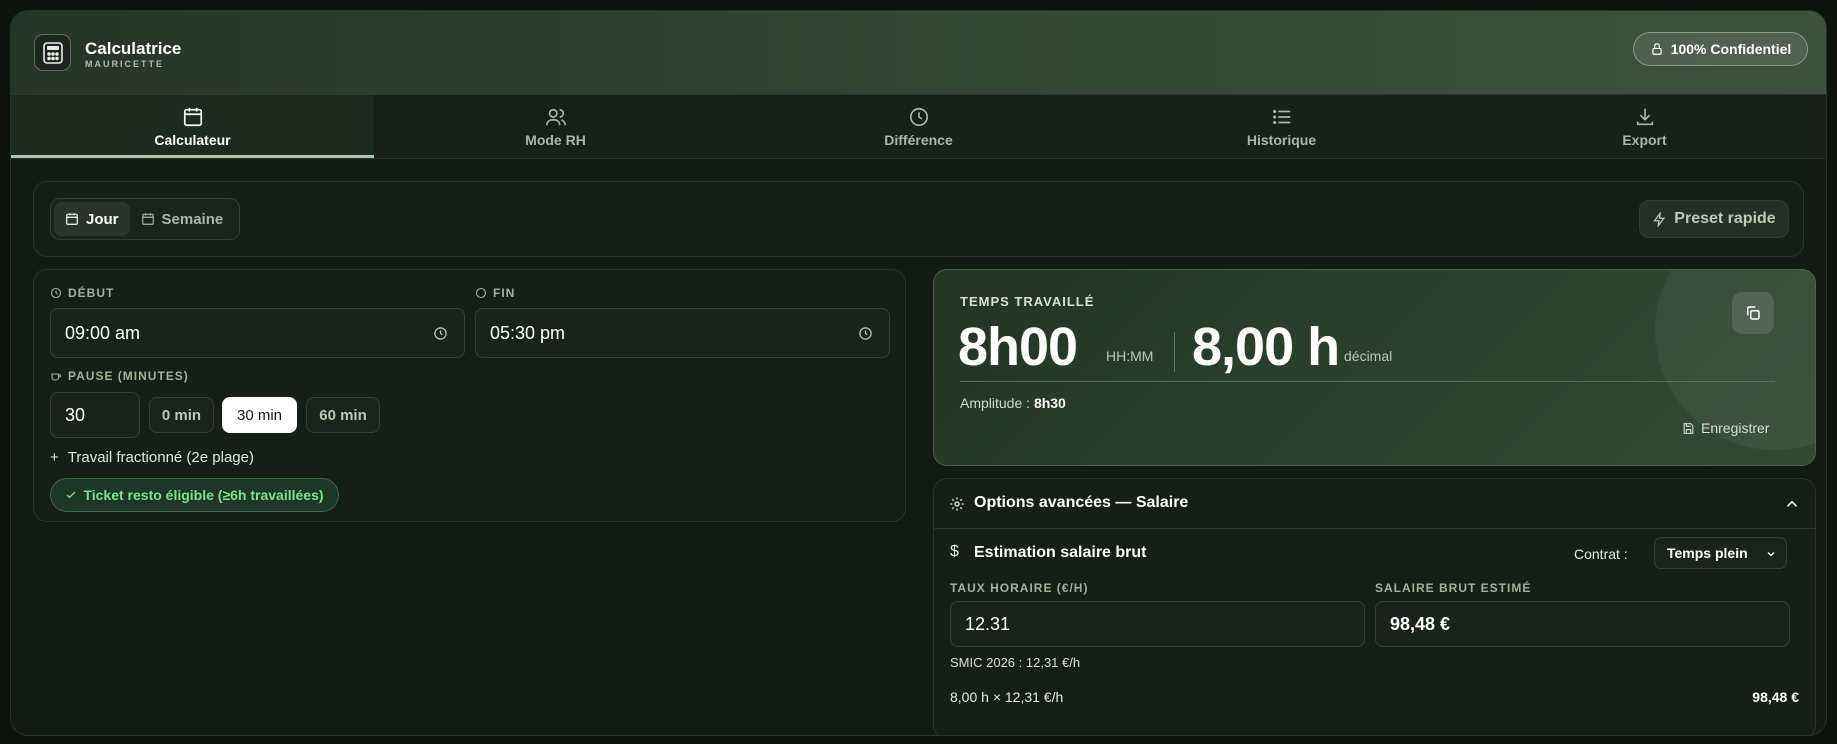 Image resolution: width=1837 pixels, height=744 pixels. Describe the element at coordinates (1007, 697) in the screenshot. I see `salary-calculation: 8,00 h × 12,31 €/h` at that location.